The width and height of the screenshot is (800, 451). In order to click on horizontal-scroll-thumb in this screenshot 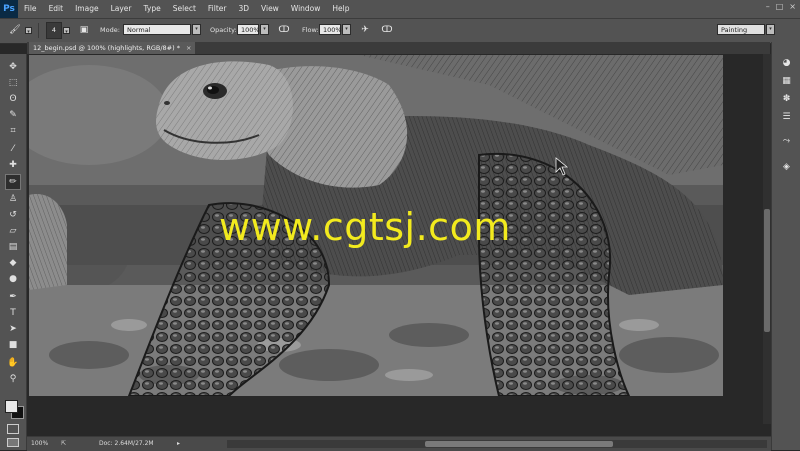, I will do `click(519, 444)`.